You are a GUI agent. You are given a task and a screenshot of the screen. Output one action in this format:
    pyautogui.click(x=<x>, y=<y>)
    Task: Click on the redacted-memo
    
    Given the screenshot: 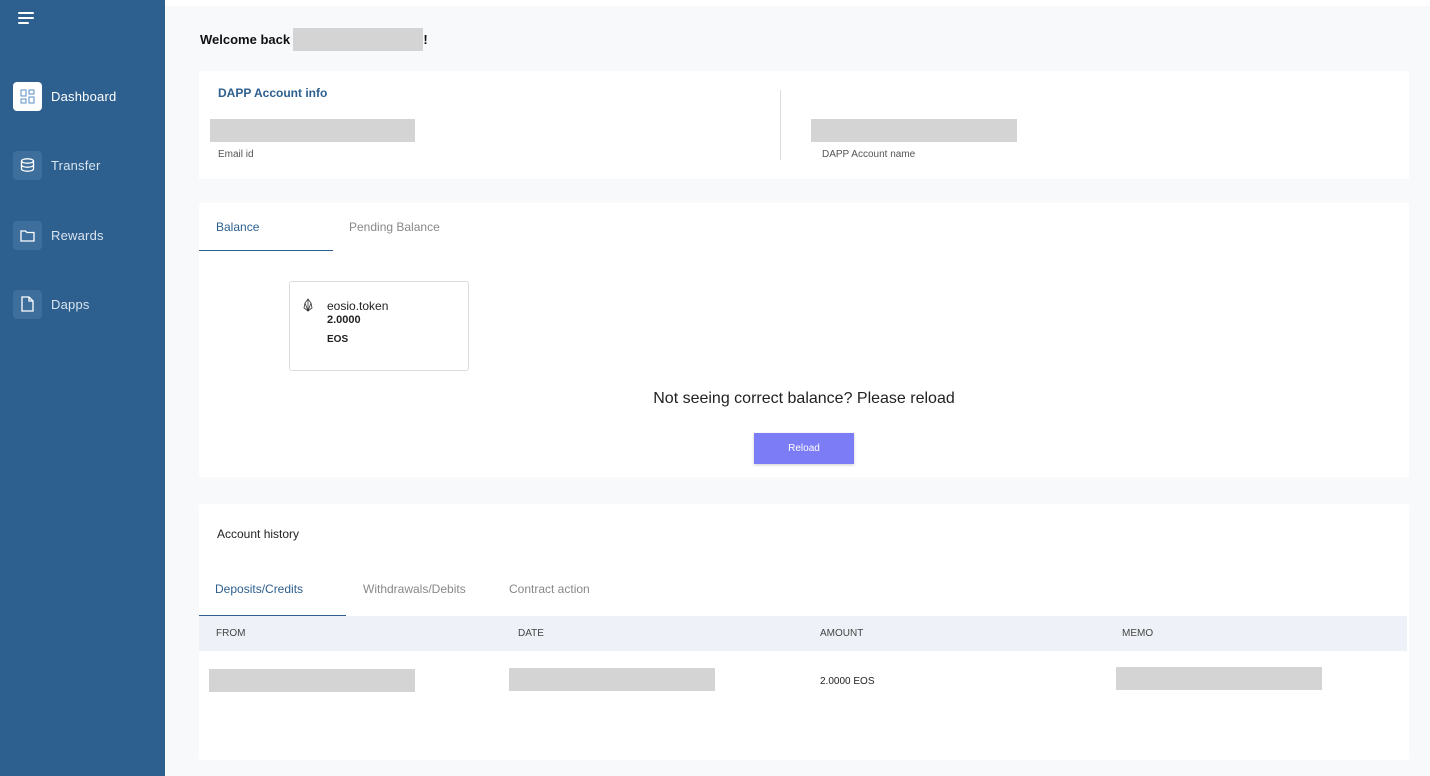 What is the action you would take?
    pyautogui.click(x=1219, y=678)
    